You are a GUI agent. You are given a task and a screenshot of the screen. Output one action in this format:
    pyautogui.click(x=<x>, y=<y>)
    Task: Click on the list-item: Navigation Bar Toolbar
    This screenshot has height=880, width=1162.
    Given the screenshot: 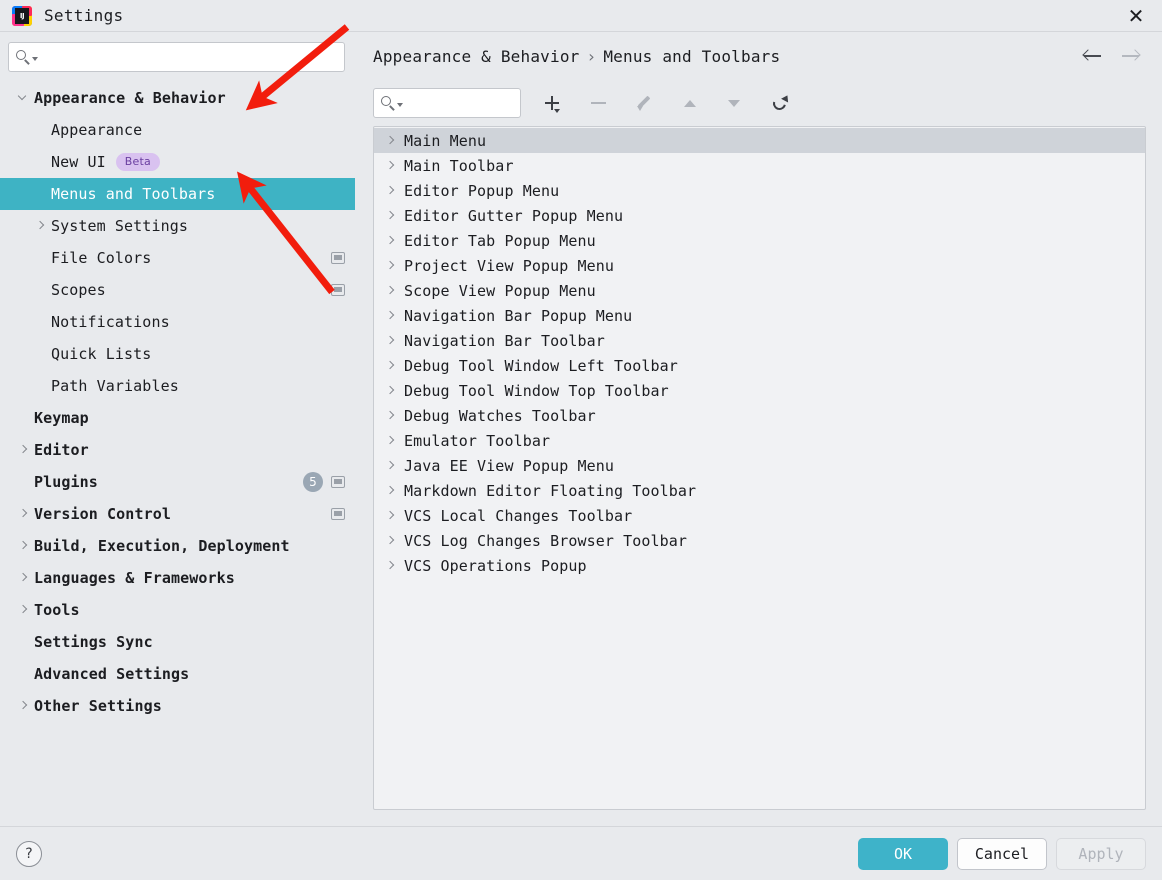 What is the action you would take?
    pyautogui.click(x=759, y=340)
    